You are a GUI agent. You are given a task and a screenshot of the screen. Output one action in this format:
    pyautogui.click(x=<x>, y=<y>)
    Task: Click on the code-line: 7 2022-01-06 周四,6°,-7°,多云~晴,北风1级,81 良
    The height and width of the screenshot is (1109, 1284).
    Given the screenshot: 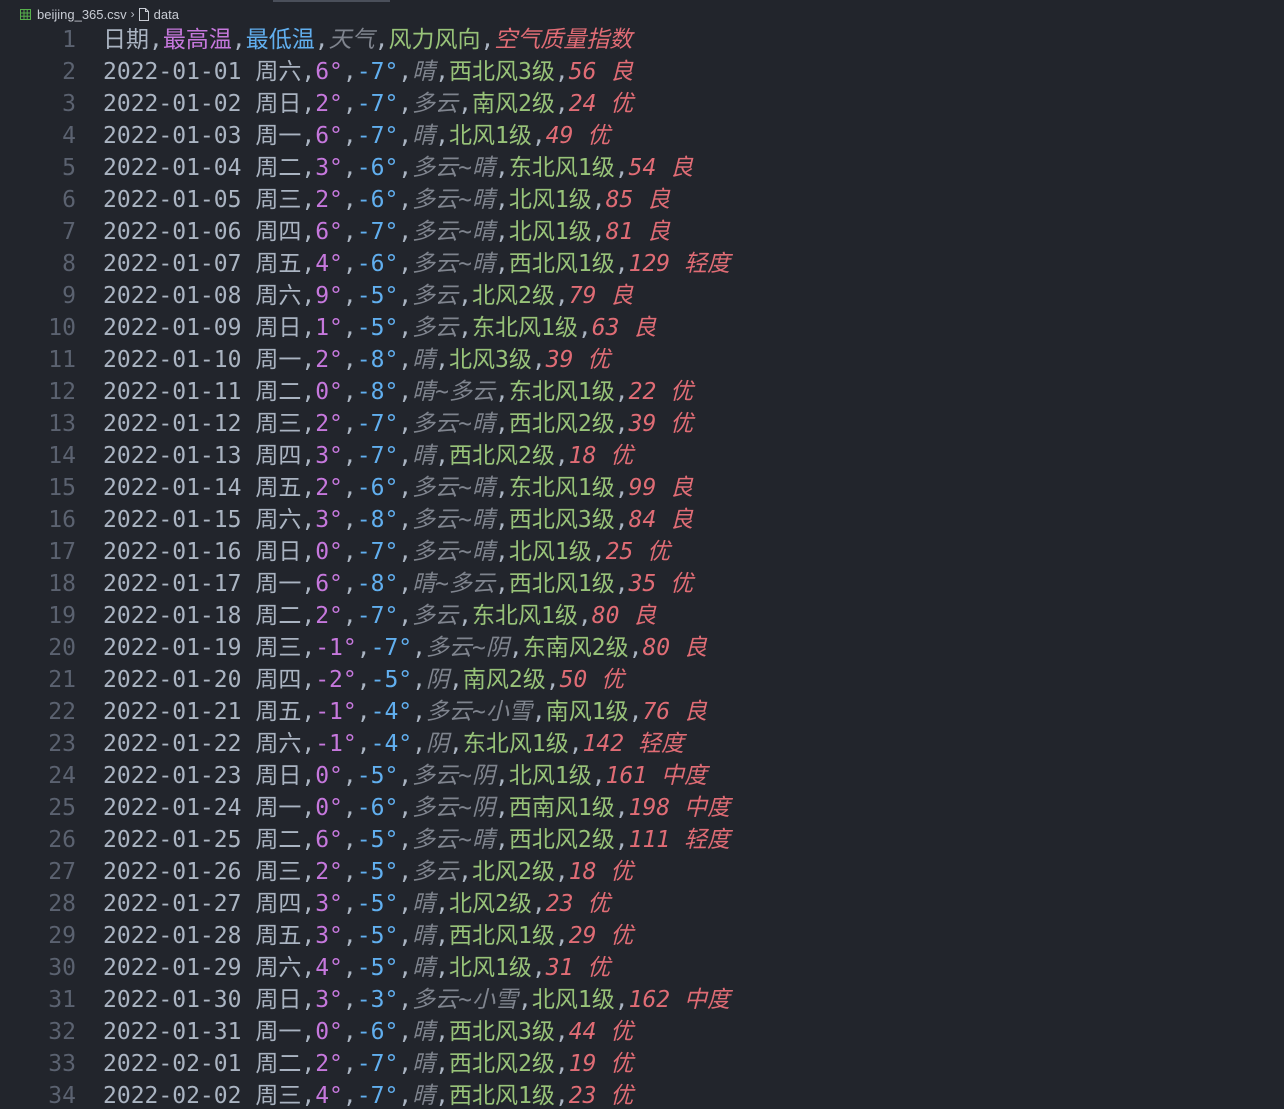 What is the action you would take?
    pyautogui.click(x=642, y=232)
    